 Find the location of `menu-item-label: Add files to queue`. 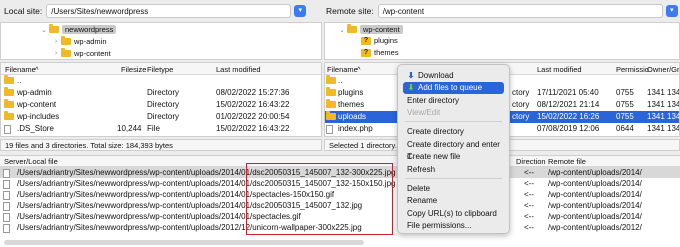

menu-item-label: Add files to queue is located at coordinates (450, 87).